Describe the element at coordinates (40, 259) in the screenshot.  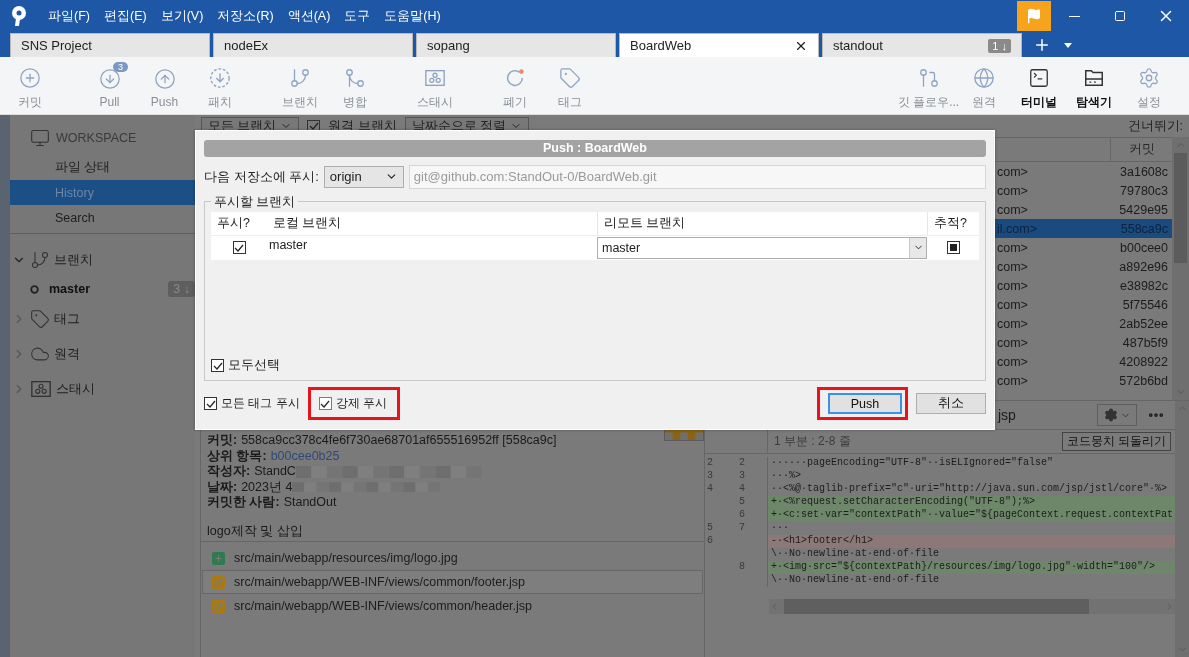
I see `branch-icon` at that location.